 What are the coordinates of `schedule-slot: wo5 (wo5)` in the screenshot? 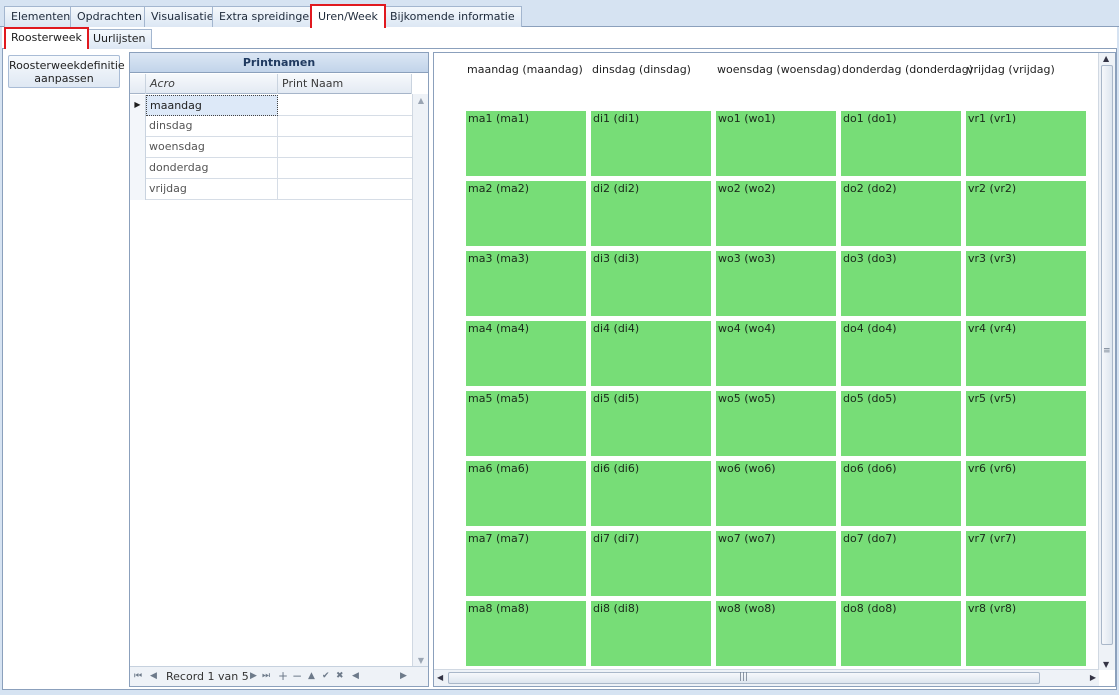 It's located at (776, 423).